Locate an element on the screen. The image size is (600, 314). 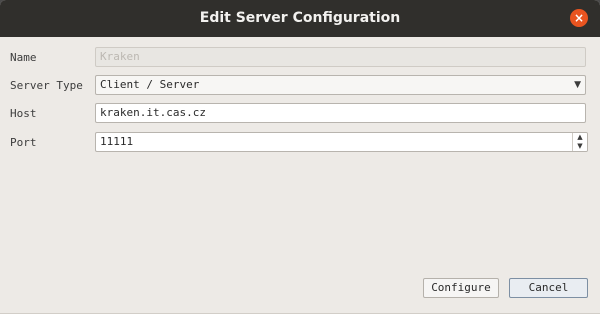
close-icon: × is located at coordinates (579, 18).